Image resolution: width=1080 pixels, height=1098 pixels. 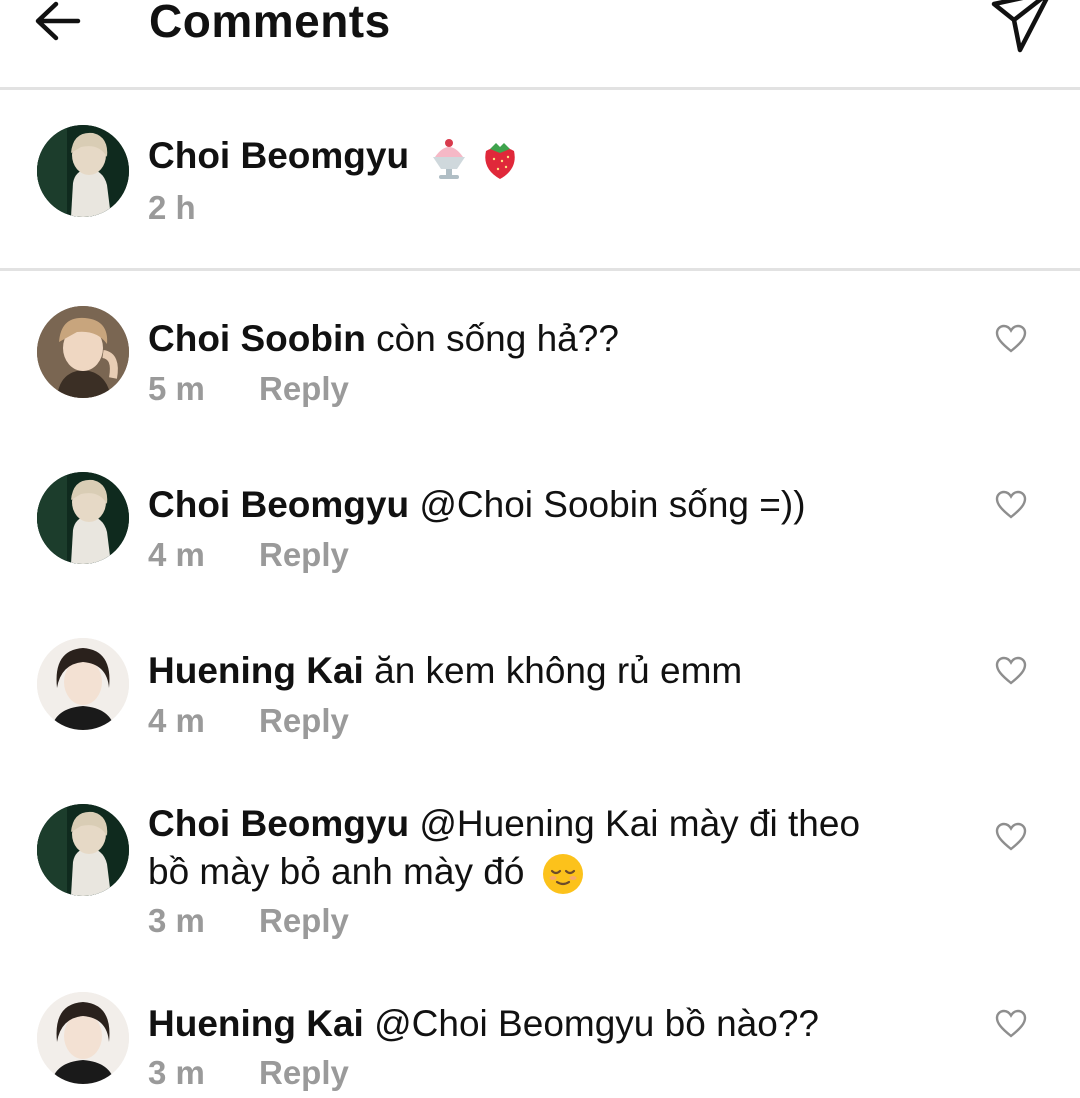 What do you see at coordinates (596, 1023) in the screenshot?
I see `comment-body: @Choi Beomgyu bồ nào??` at bounding box center [596, 1023].